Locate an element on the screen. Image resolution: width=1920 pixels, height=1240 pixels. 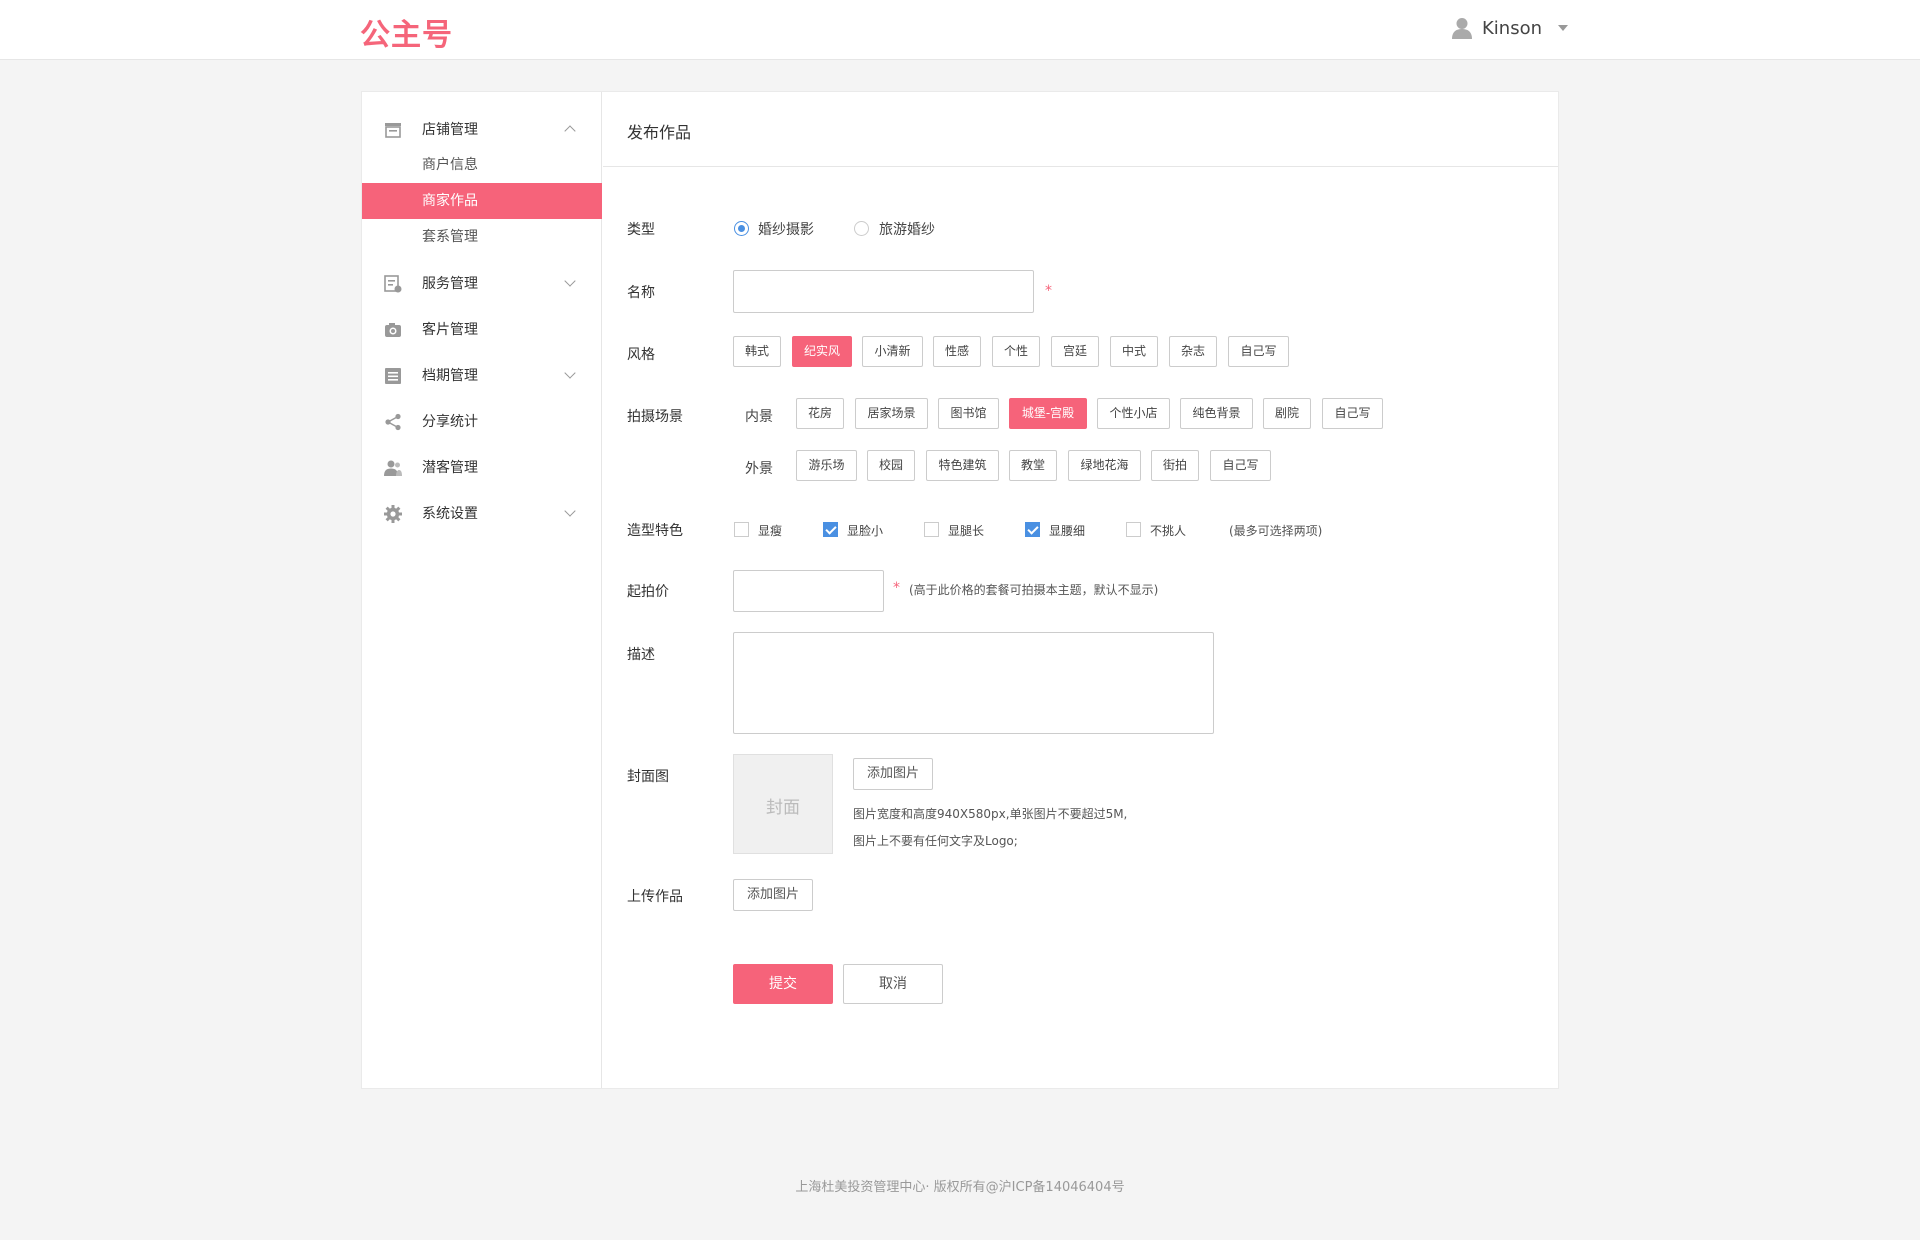
feature-label: 造型特色 is located at coordinates (655, 531).